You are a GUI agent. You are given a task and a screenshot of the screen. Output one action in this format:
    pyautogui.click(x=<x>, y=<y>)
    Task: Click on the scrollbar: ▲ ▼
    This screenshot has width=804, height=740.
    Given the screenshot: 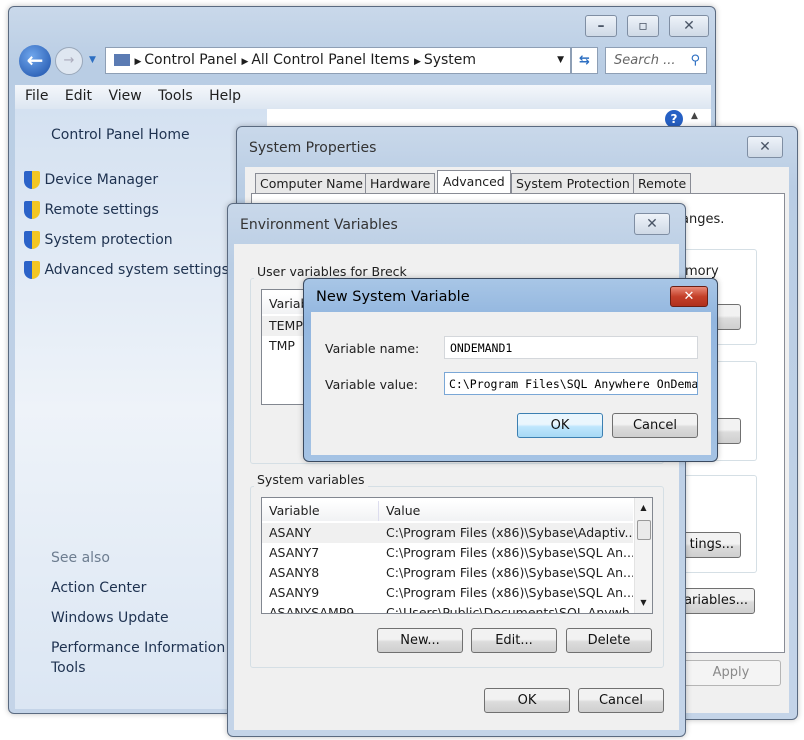 What is the action you would take?
    pyautogui.click(x=643, y=555)
    